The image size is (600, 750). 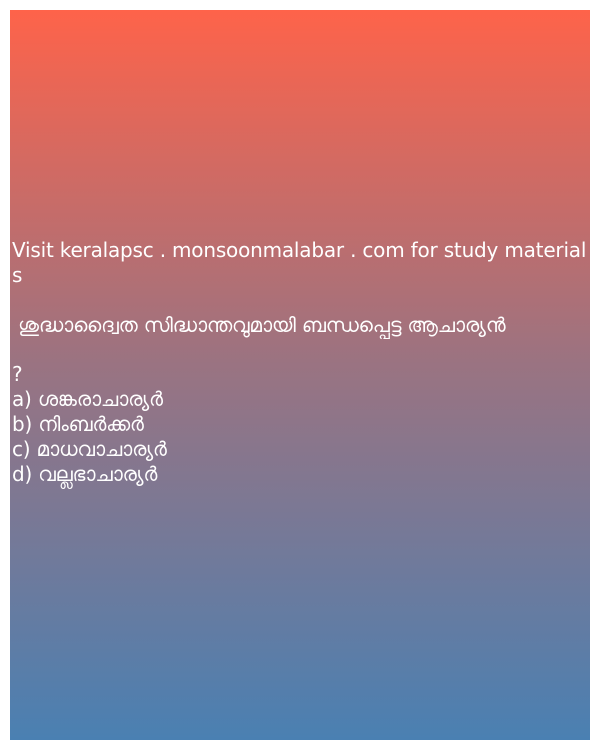 What do you see at coordinates (17, 374) in the screenshot?
I see `question-mark: ?` at bounding box center [17, 374].